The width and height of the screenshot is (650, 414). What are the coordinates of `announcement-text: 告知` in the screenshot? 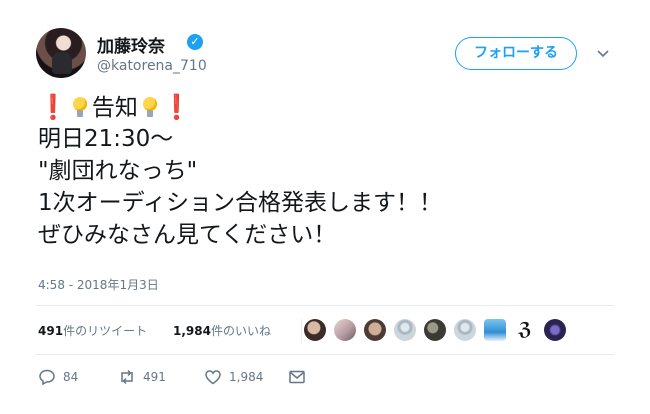 It's located at (114, 108).